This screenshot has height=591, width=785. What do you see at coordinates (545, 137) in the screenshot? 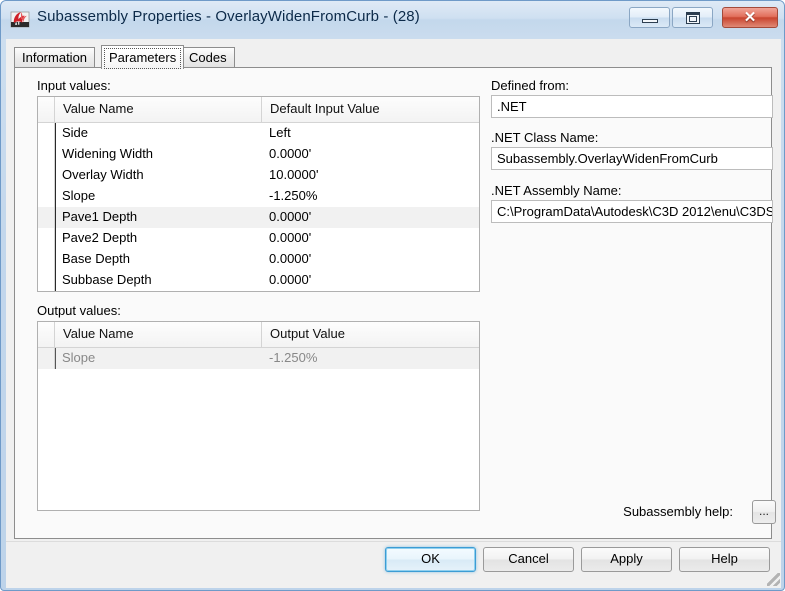
I see `net-class-name-label: .NET Class Name:` at bounding box center [545, 137].